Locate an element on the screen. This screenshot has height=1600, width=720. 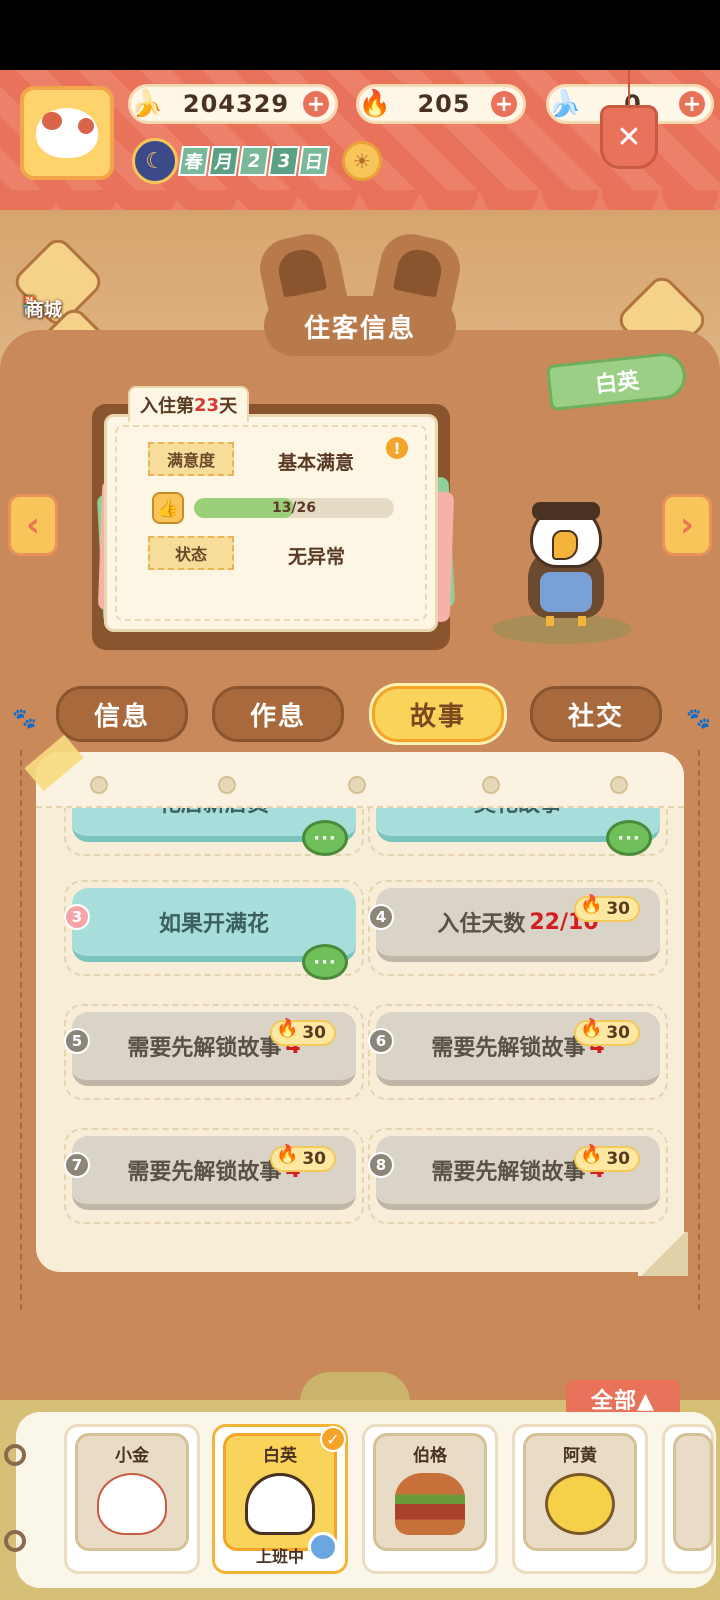
story-number: 3 is located at coordinates (77, 917).